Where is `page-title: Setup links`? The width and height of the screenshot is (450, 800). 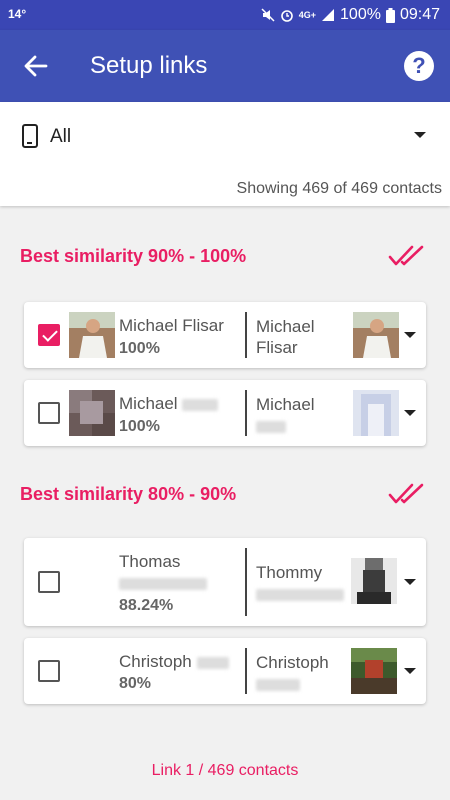 page-title: Setup links is located at coordinates (149, 65).